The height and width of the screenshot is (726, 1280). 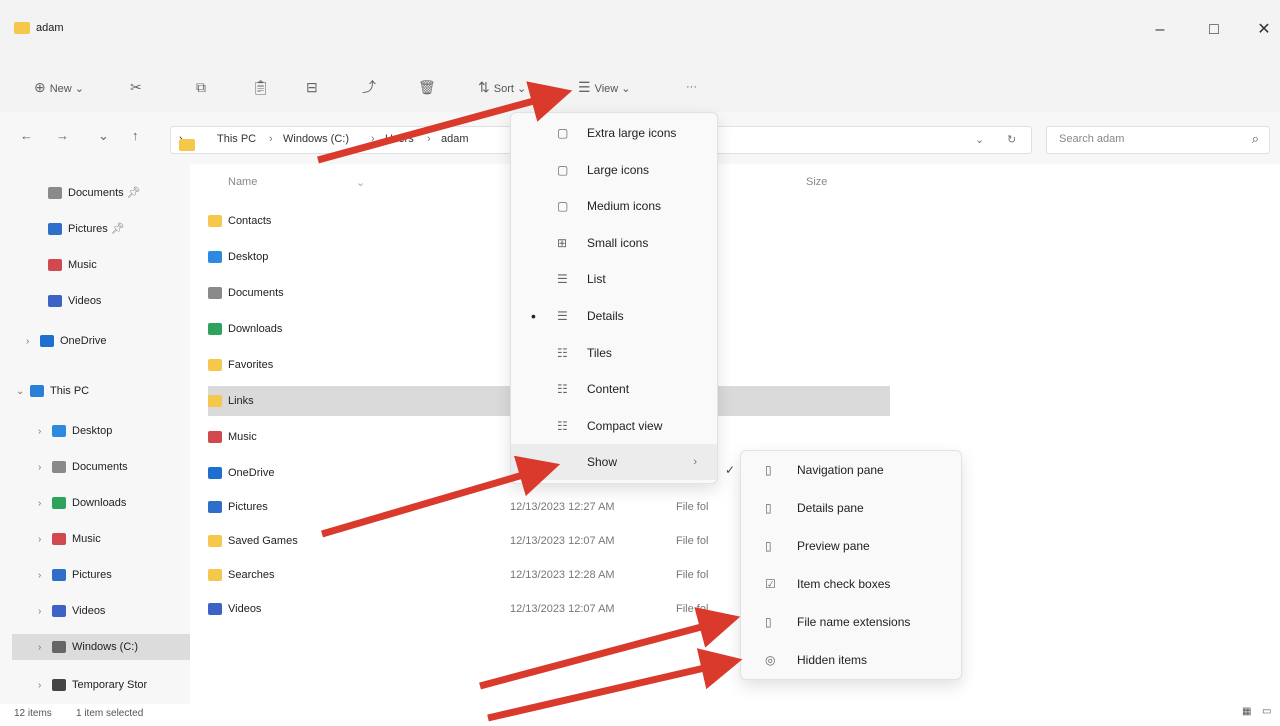 I want to click on arrow-to-show, so click(x=441, y=496).